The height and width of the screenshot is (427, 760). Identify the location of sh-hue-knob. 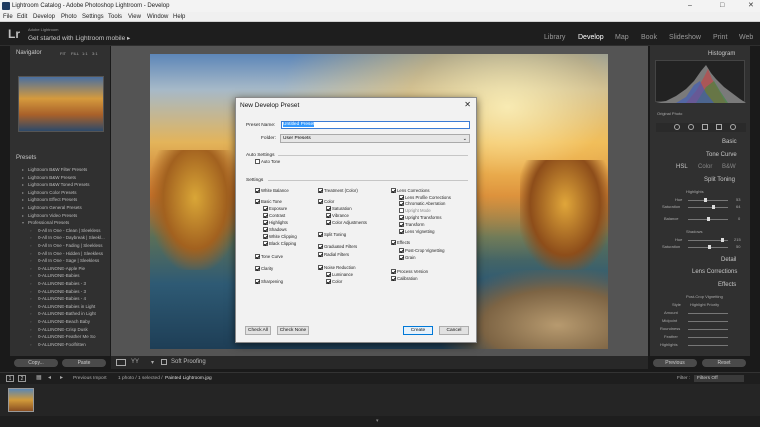
(722, 240).